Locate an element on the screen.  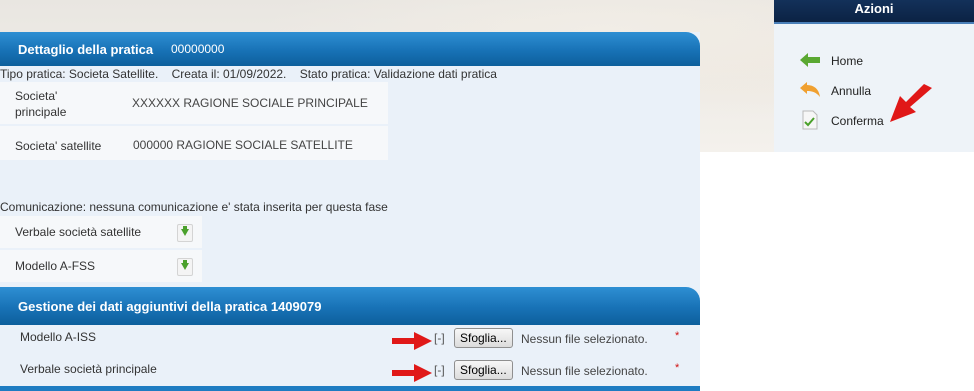
field-value: XXXXXX RAGIONE SOCIALE PRINCIPALE is located at coordinates (250, 103).